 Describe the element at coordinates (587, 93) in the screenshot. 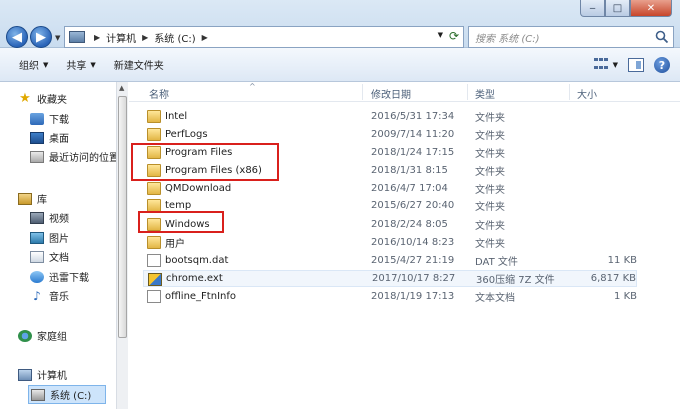

I see `column-size: 大小` at that location.